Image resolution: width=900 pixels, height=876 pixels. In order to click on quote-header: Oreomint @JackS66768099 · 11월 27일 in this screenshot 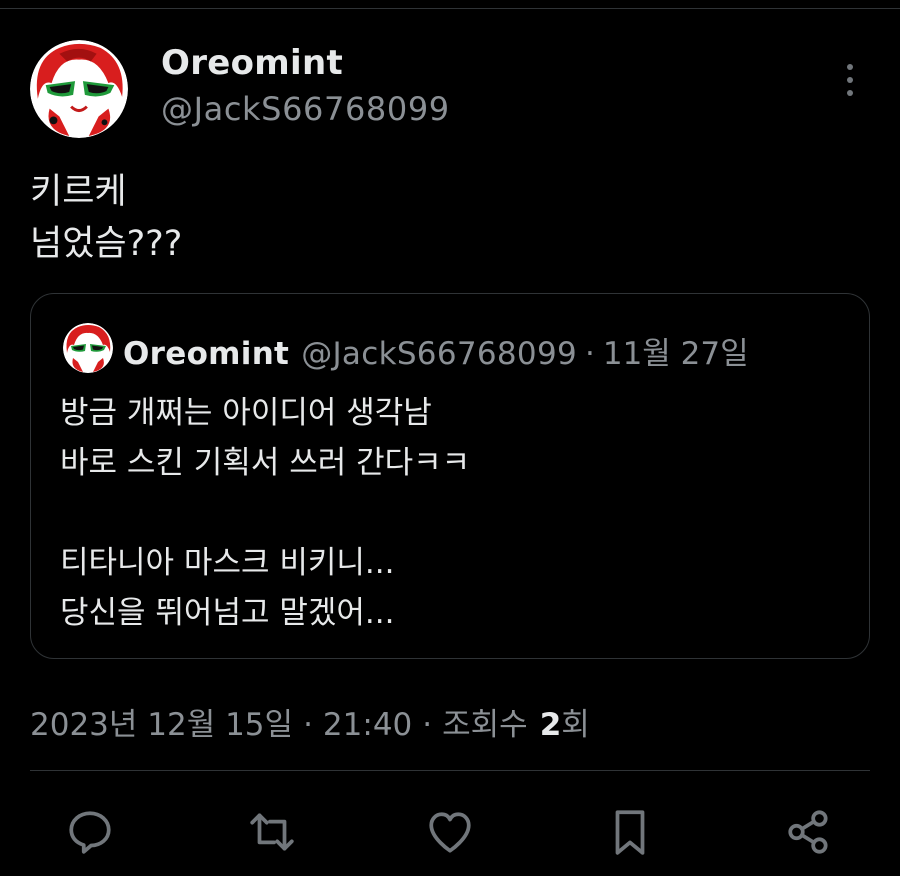, I will do `click(436, 350)`.